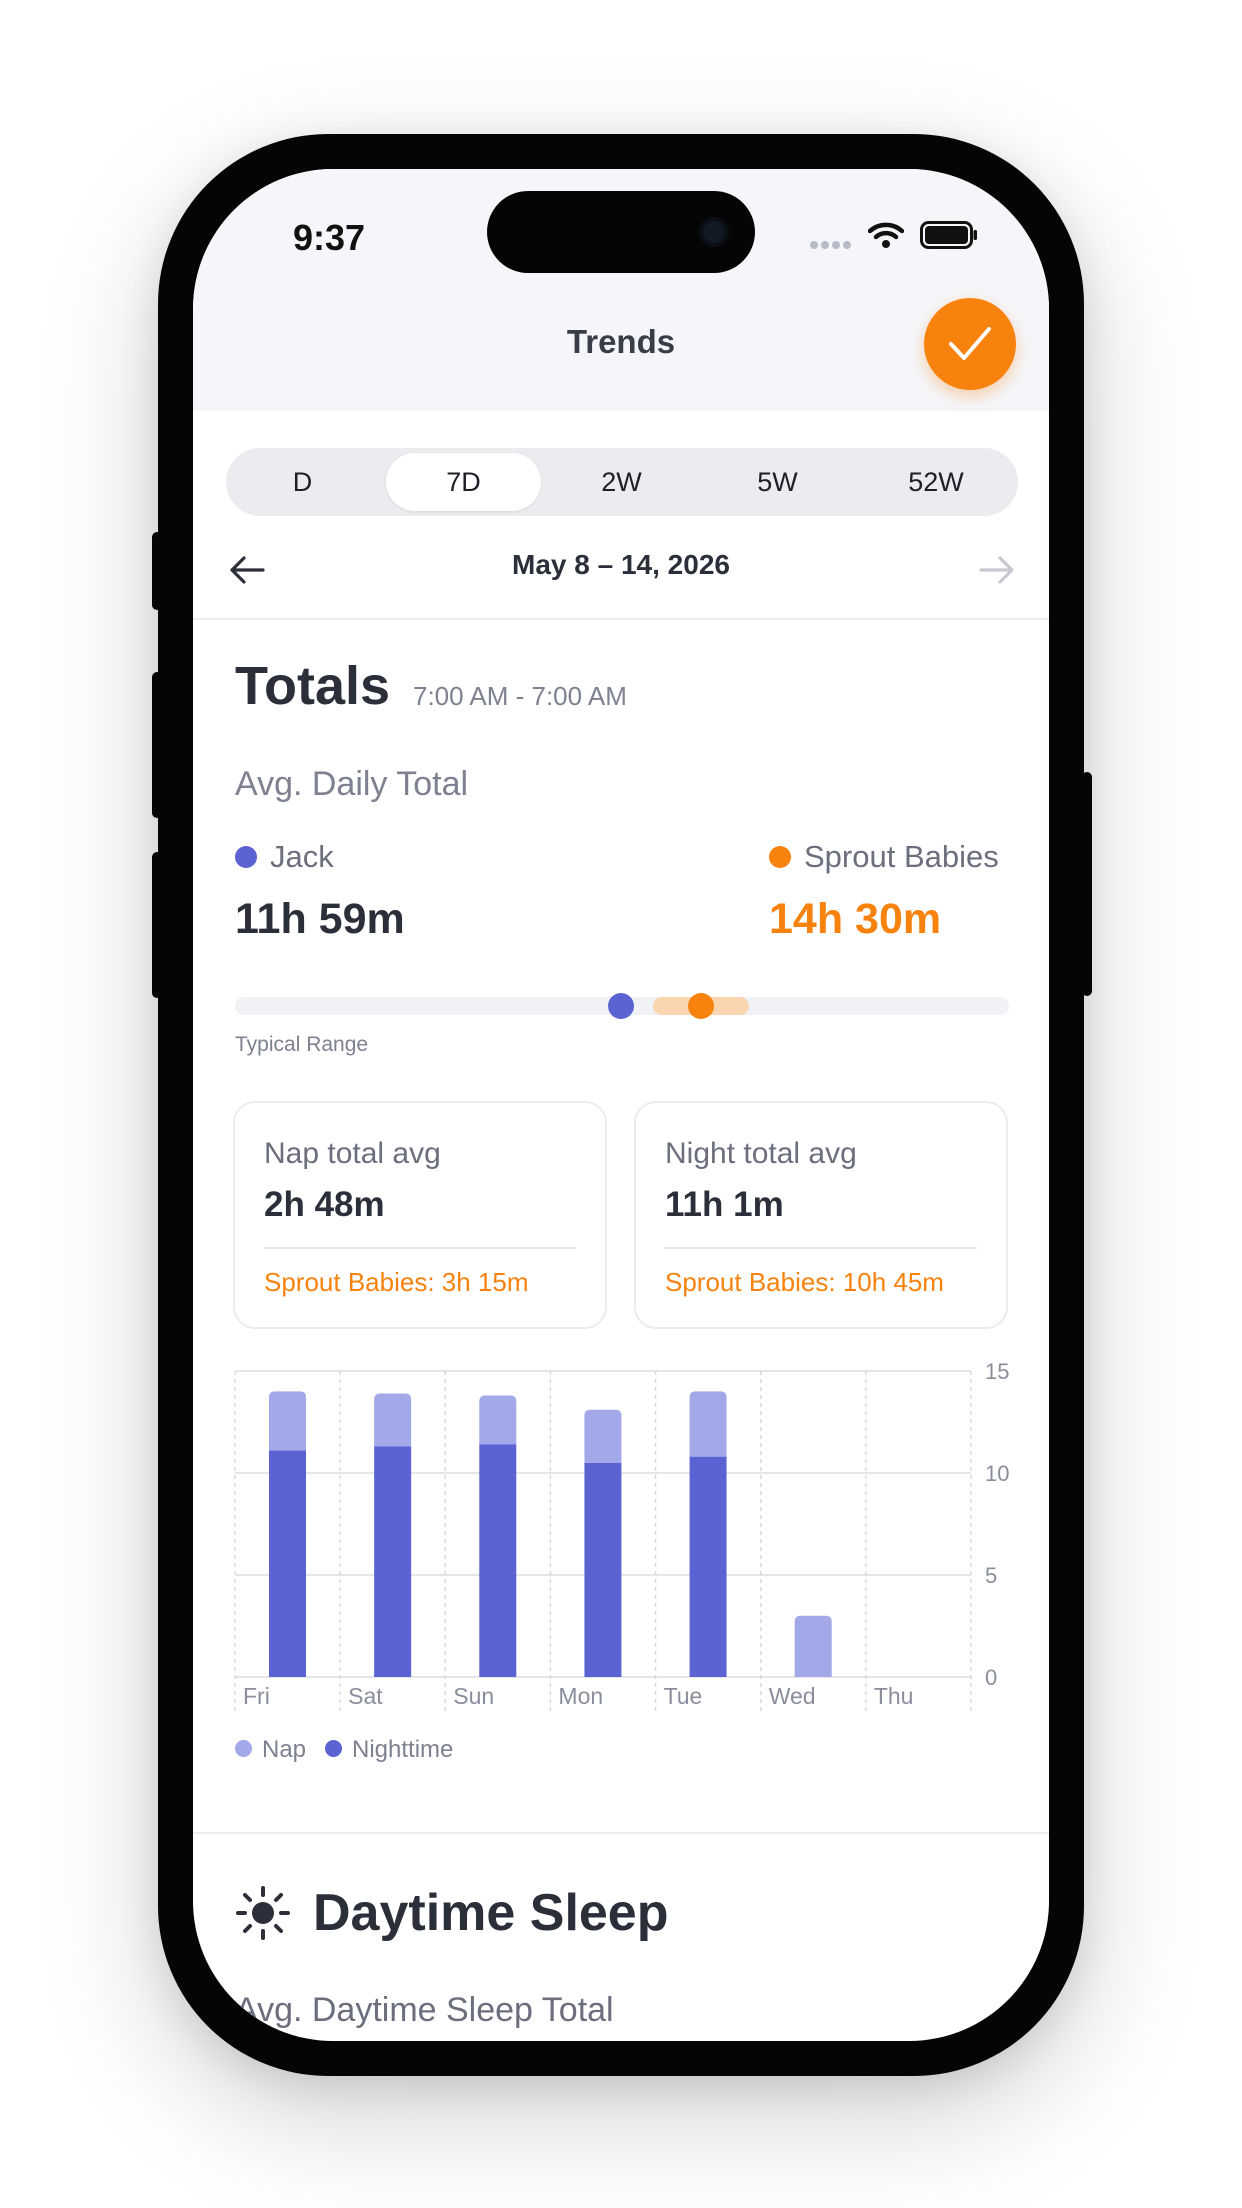 The width and height of the screenshot is (1242, 2208). Describe the element at coordinates (855, 919) in the screenshot. I see `benchmark-total-value: 14h 30m` at that location.